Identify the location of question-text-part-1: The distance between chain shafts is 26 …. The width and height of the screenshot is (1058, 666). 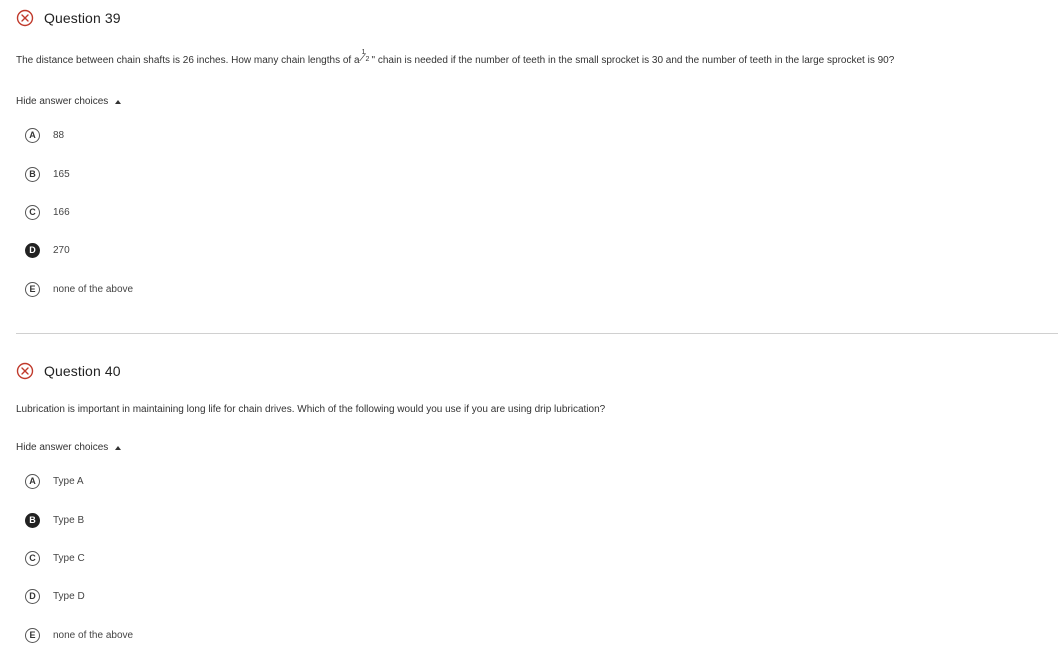
(188, 60).